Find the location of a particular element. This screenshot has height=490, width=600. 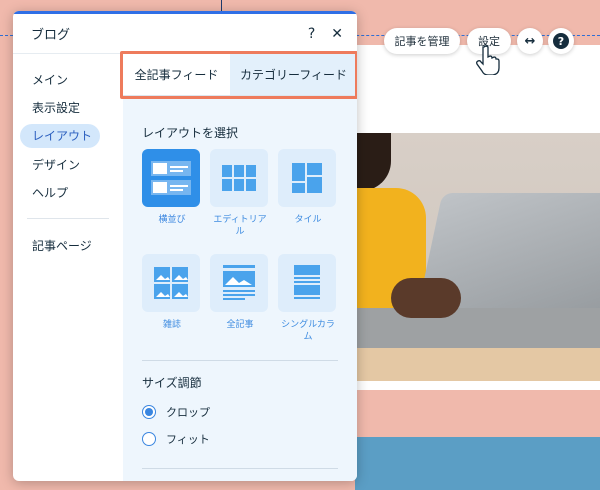

radio-crop: クロップ is located at coordinates (176, 412).